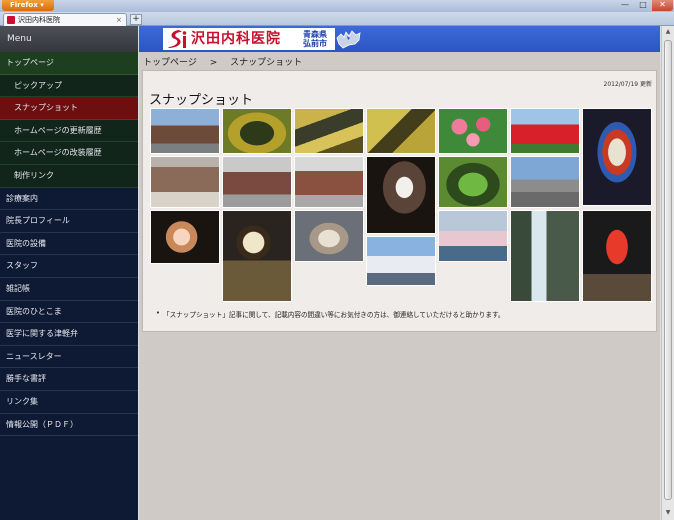 The height and width of the screenshot is (520, 674). Describe the element at coordinates (69, 108) in the screenshot. I see `sidebar-item-snapshot: スナップショット` at that location.